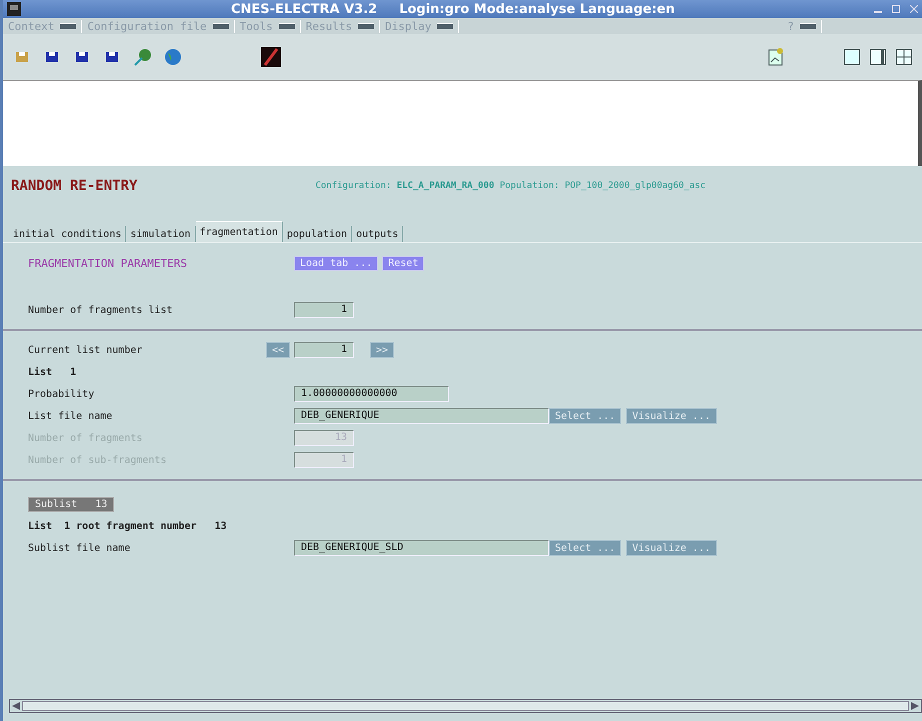 The height and width of the screenshot is (721, 922). What do you see at coordinates (896, 9) in the screenshot?
I see `maximize-icon` at bounding box center [896, 9].